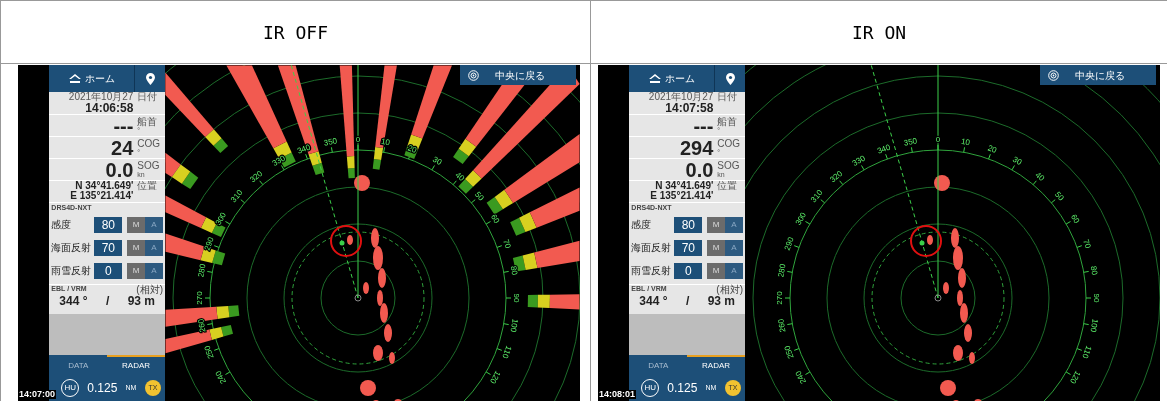 Image resolution: width=1167 pixels, height=401 pixels. Describe the element at coordinates (148, 166) in the screenshot. I see `readout-label: SOG` at that location.